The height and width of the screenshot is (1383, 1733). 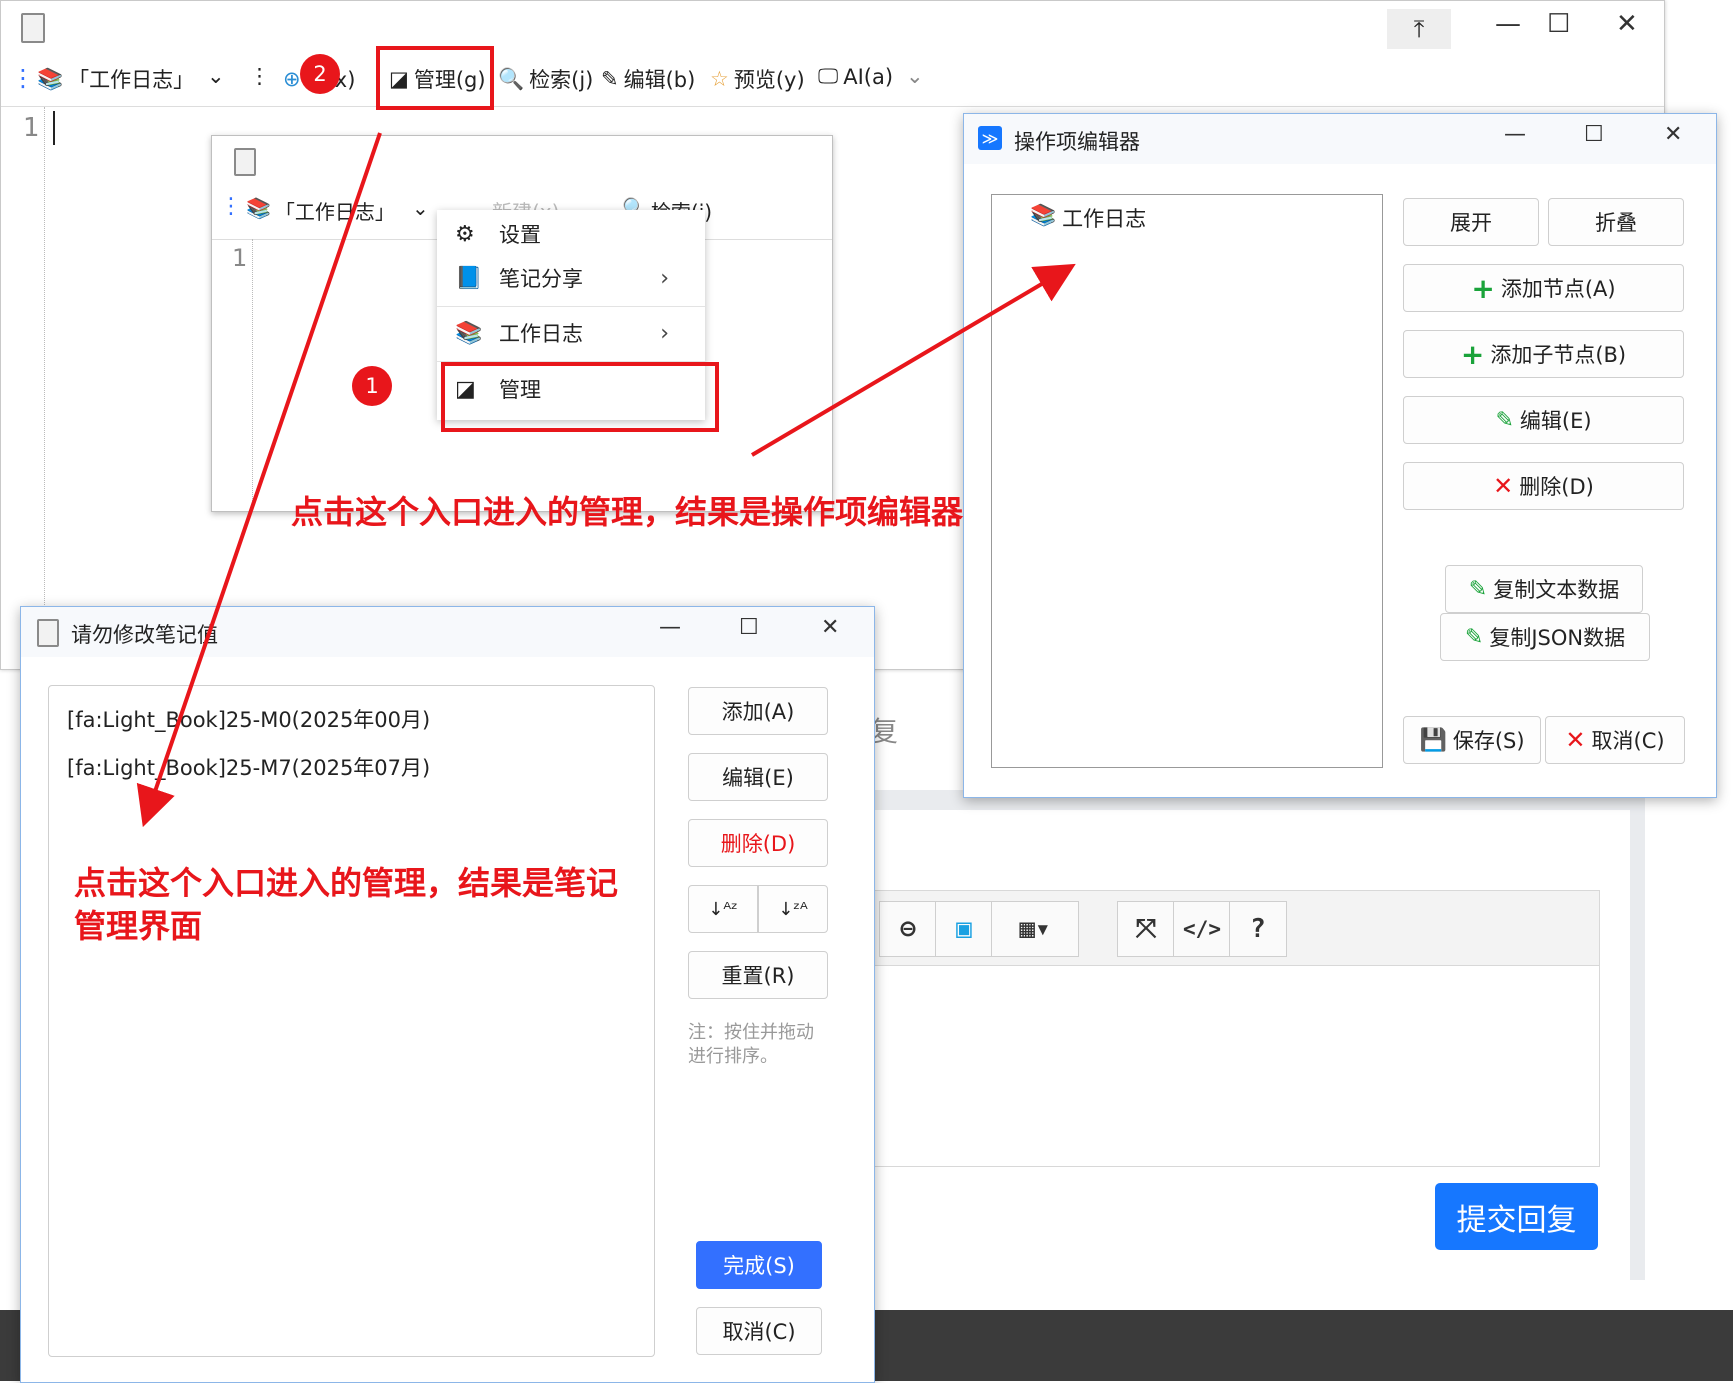 What do you see at coordinates (1258, 929) in the screenshot?
I see `help-icon: ?` at bounding box center [1258, 929].